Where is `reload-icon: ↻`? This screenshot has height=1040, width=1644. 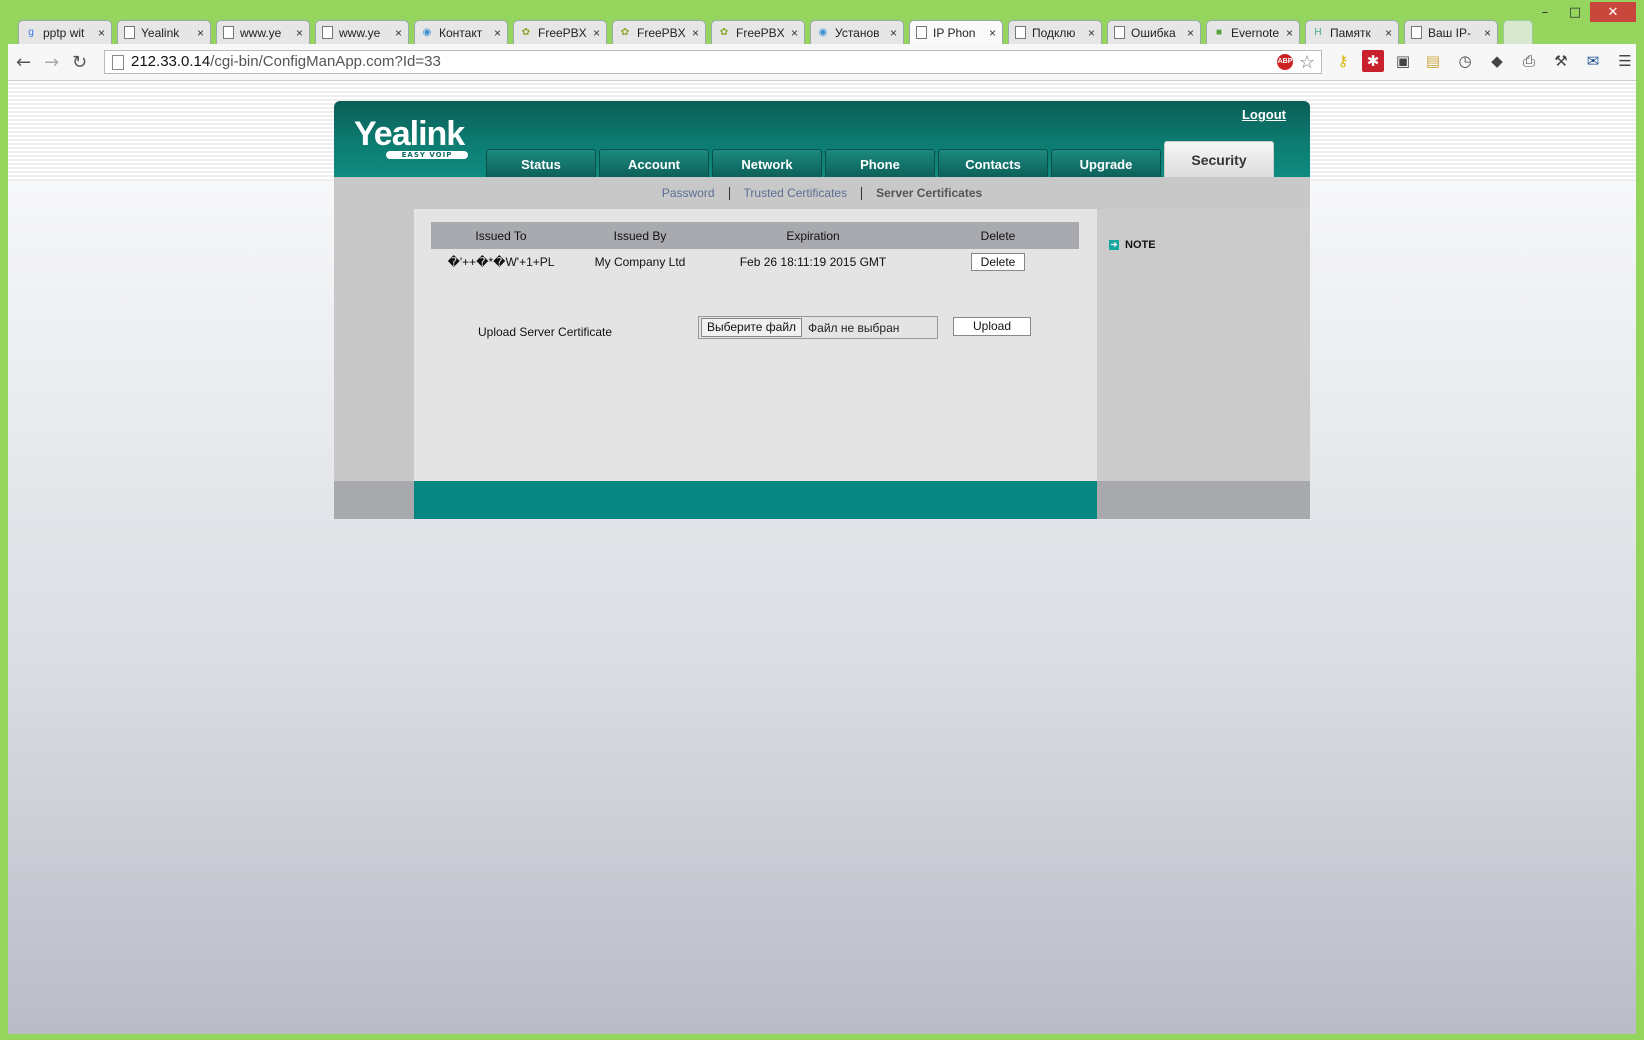 reload-icon: ↻ is located at coordinates (79, 62).